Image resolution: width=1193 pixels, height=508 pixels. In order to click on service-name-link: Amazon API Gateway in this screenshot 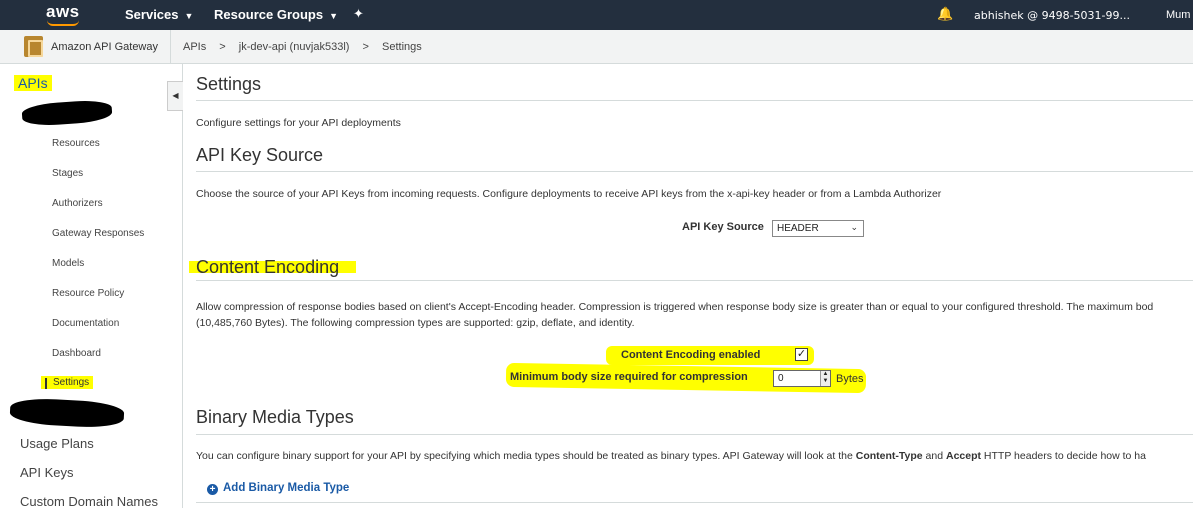, I will do `click(104, 47)`.